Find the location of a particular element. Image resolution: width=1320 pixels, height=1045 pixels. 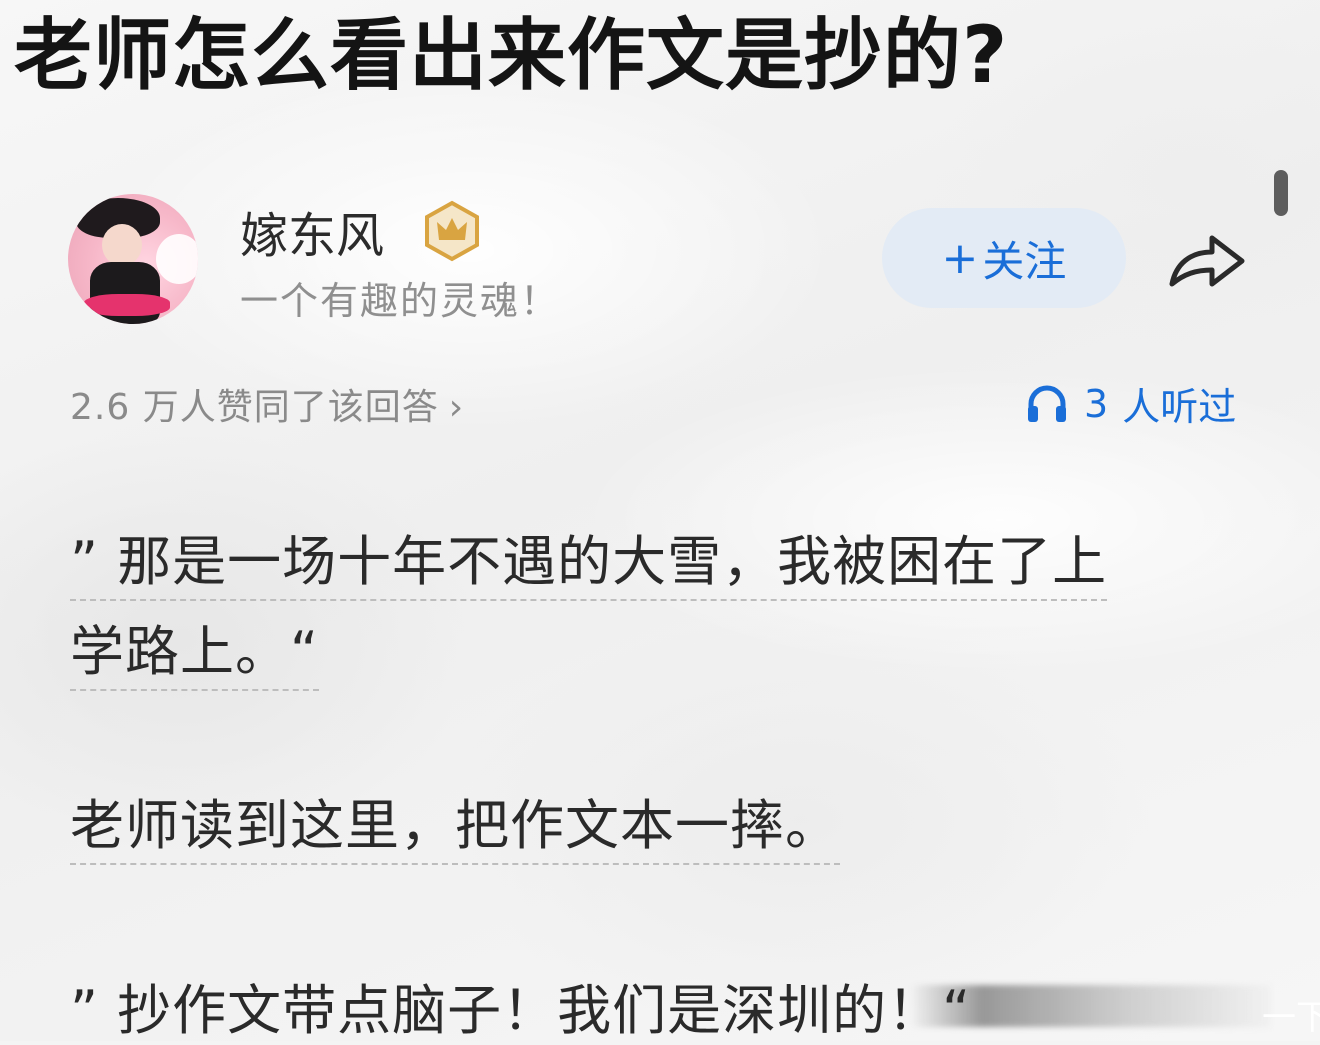

share-arrow-icon is located at coordinates (1206, 262).